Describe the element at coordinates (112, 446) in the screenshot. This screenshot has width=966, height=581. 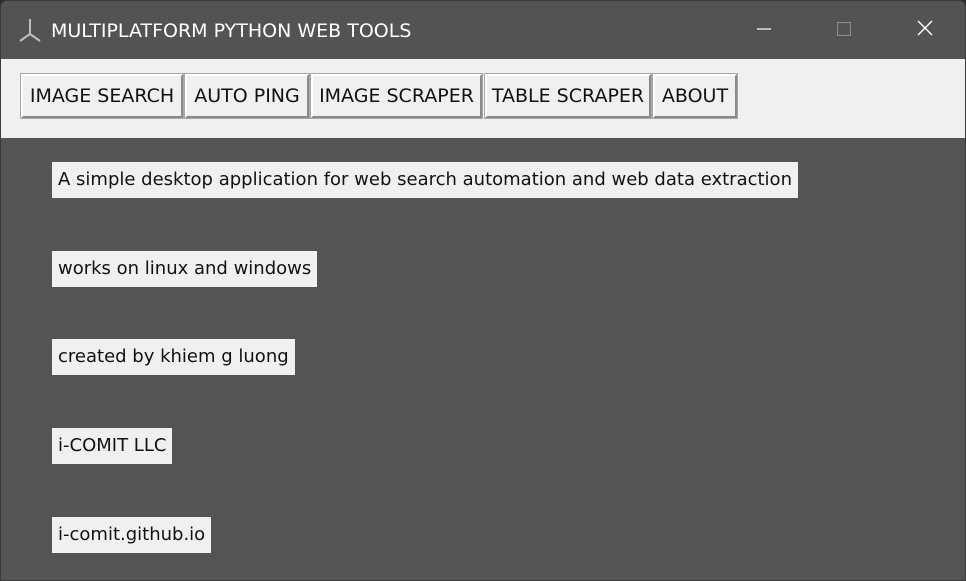
I see `company-label: i-COMIT LLC` at that location.